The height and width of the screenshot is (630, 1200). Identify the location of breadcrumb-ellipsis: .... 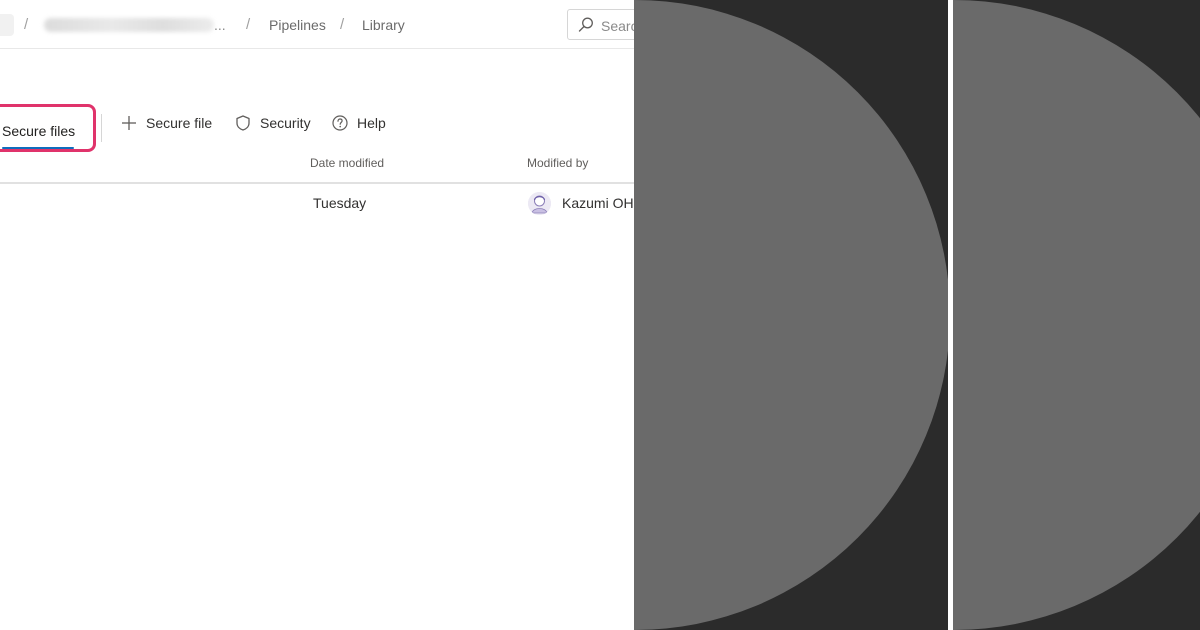
(220, 25).